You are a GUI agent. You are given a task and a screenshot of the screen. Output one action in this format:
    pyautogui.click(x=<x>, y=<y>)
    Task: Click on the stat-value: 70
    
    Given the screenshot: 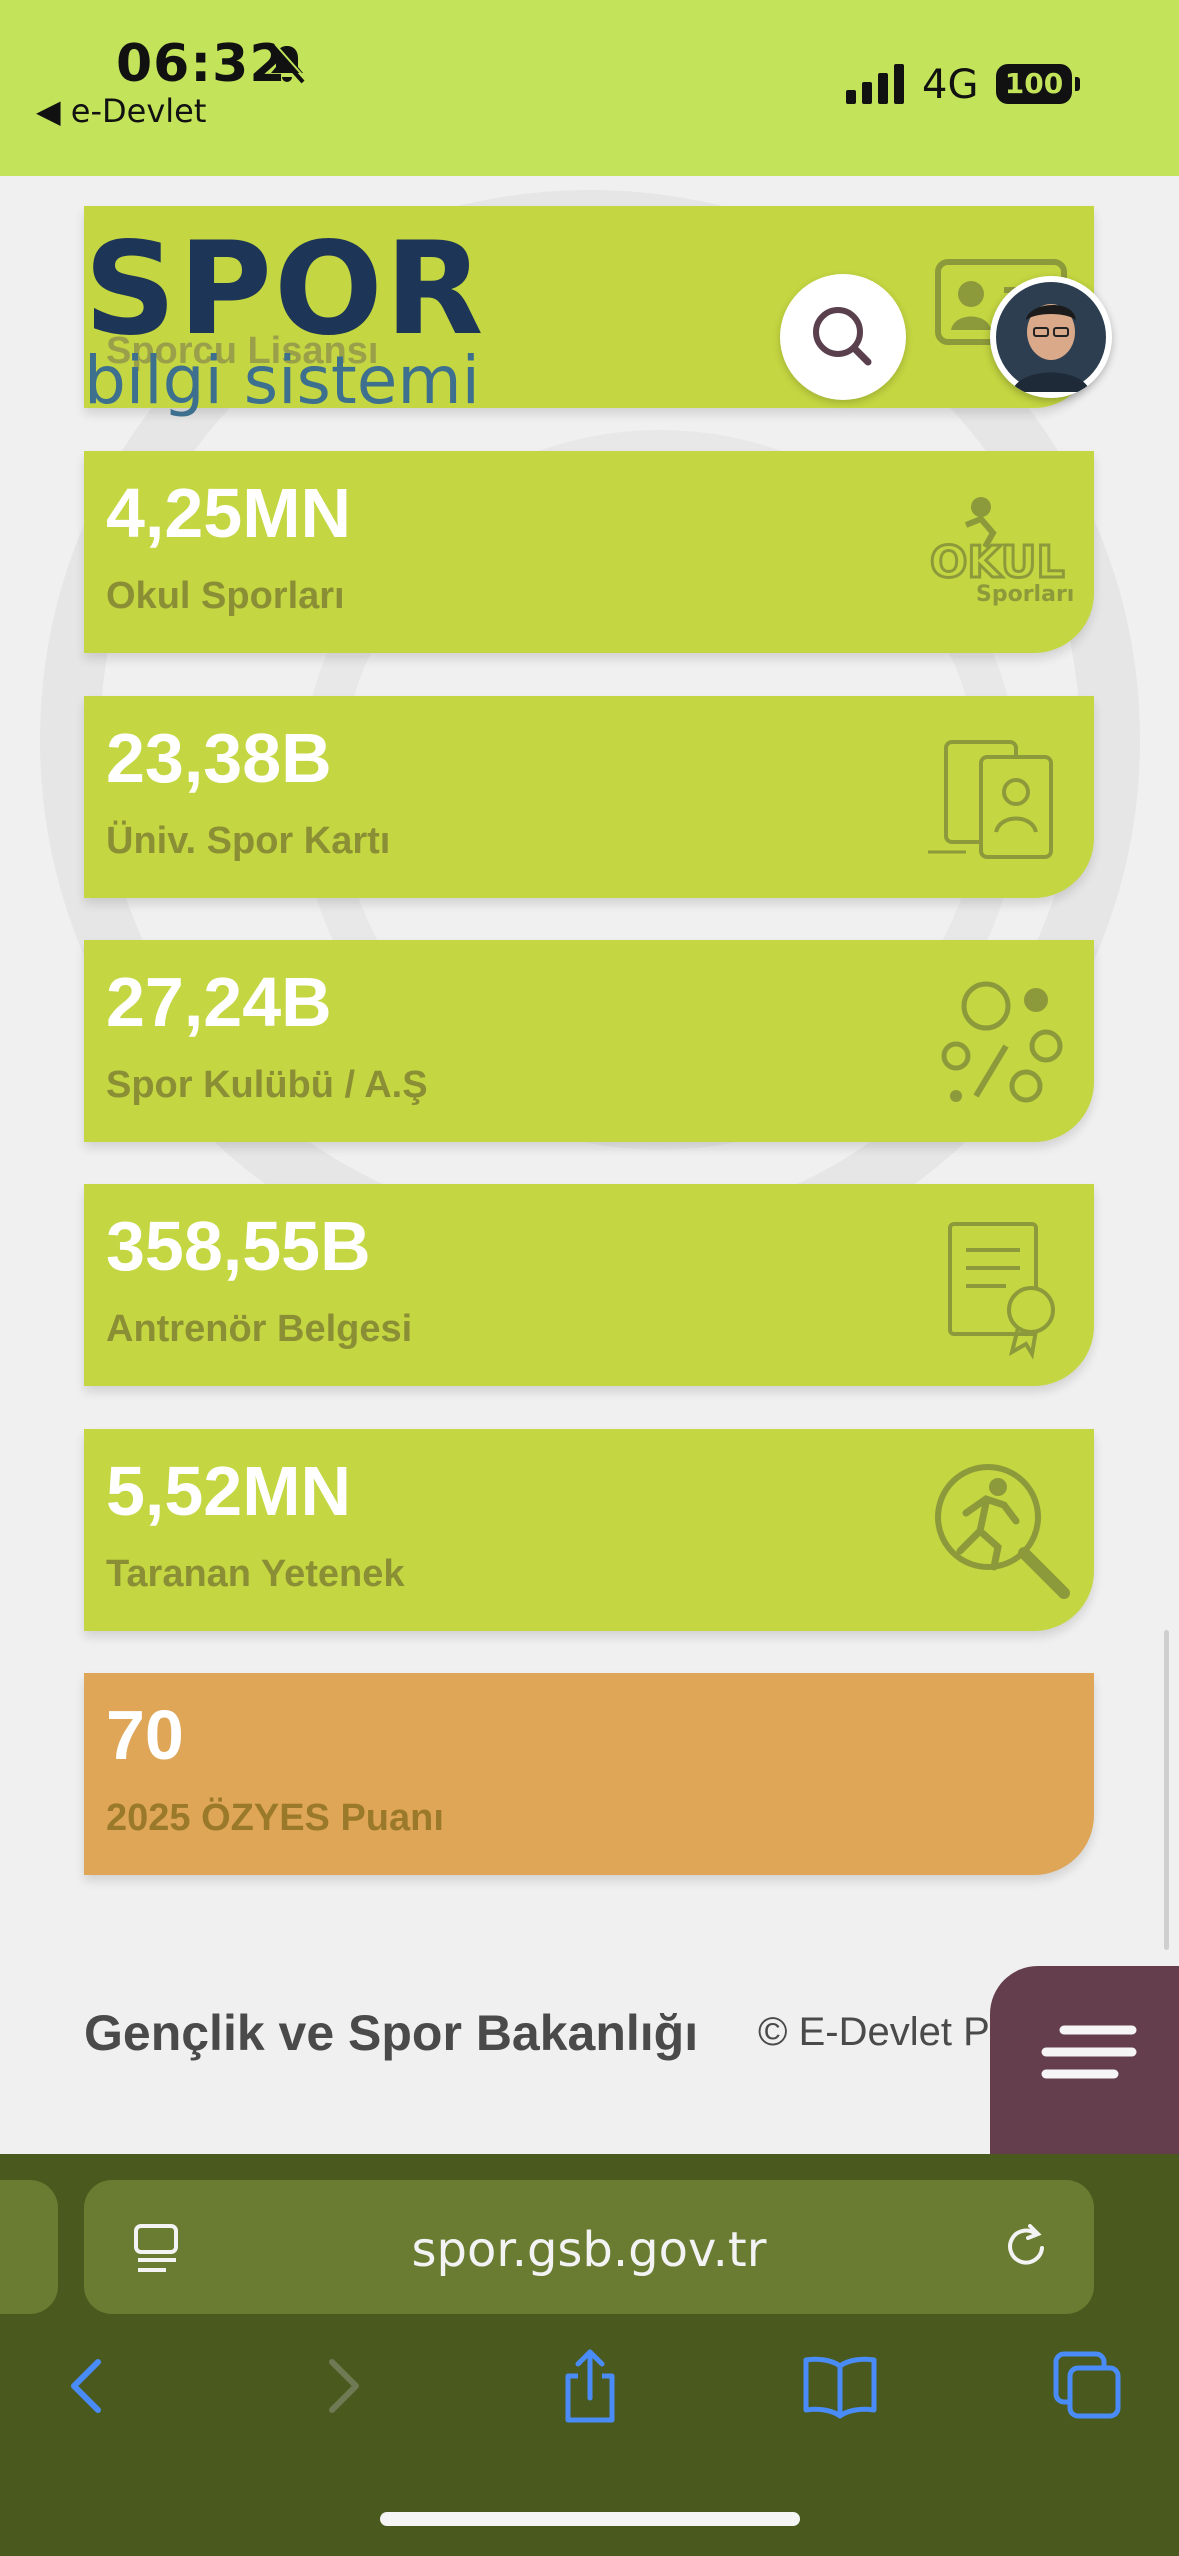 What is the action you would take?
    pyautogui.click(x=145, y=1735)
    